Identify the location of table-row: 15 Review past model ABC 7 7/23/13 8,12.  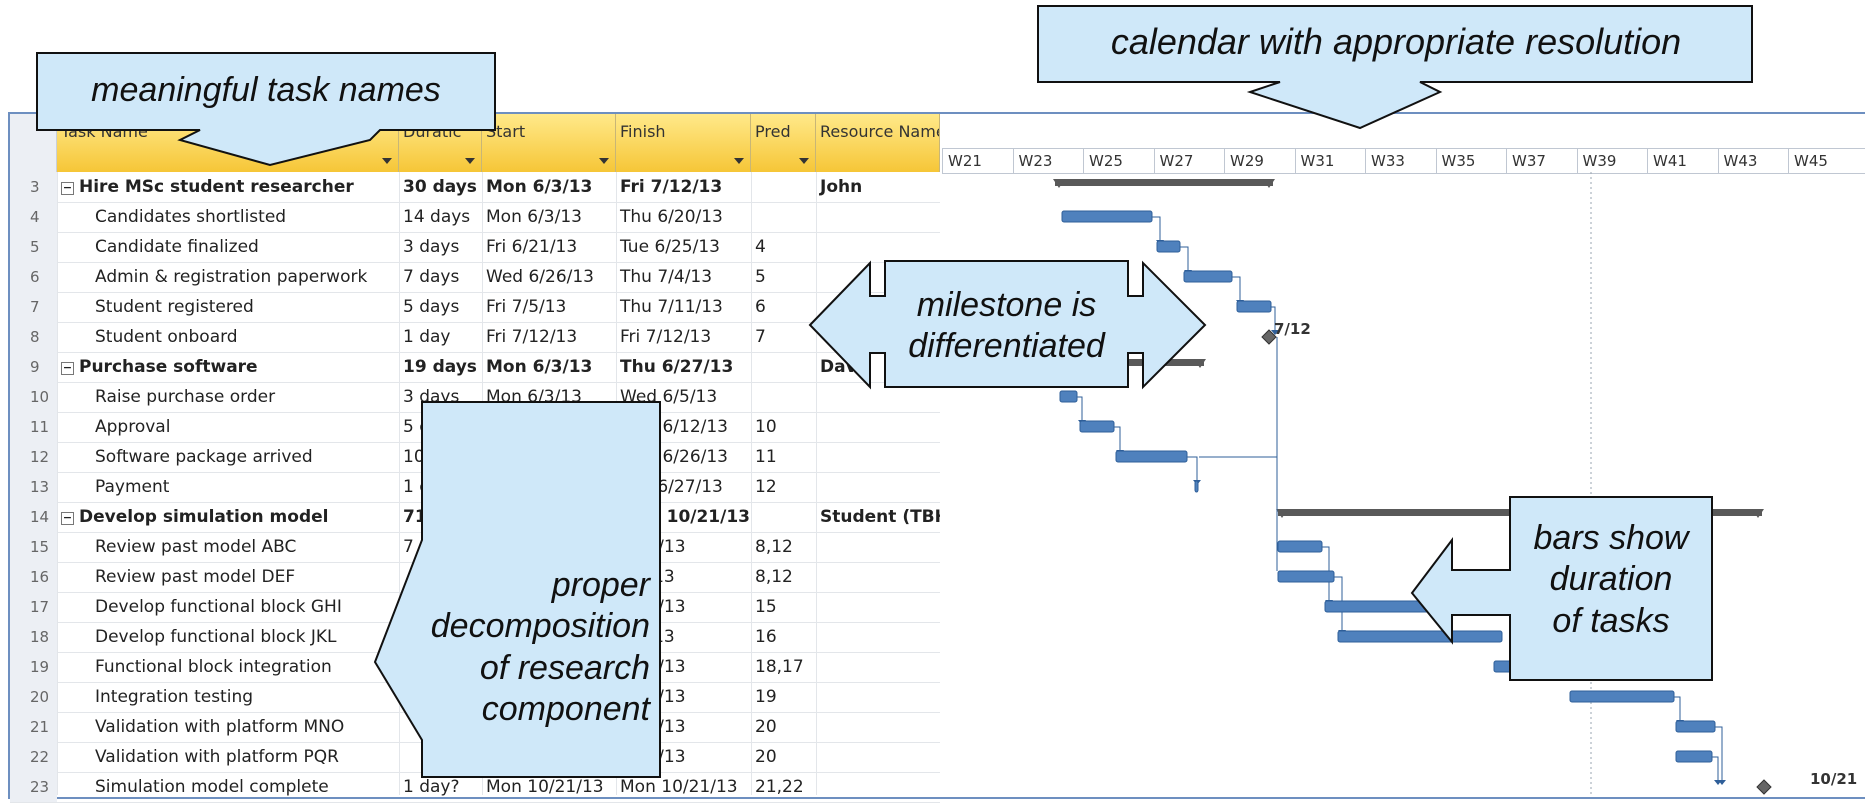
(475, 547).